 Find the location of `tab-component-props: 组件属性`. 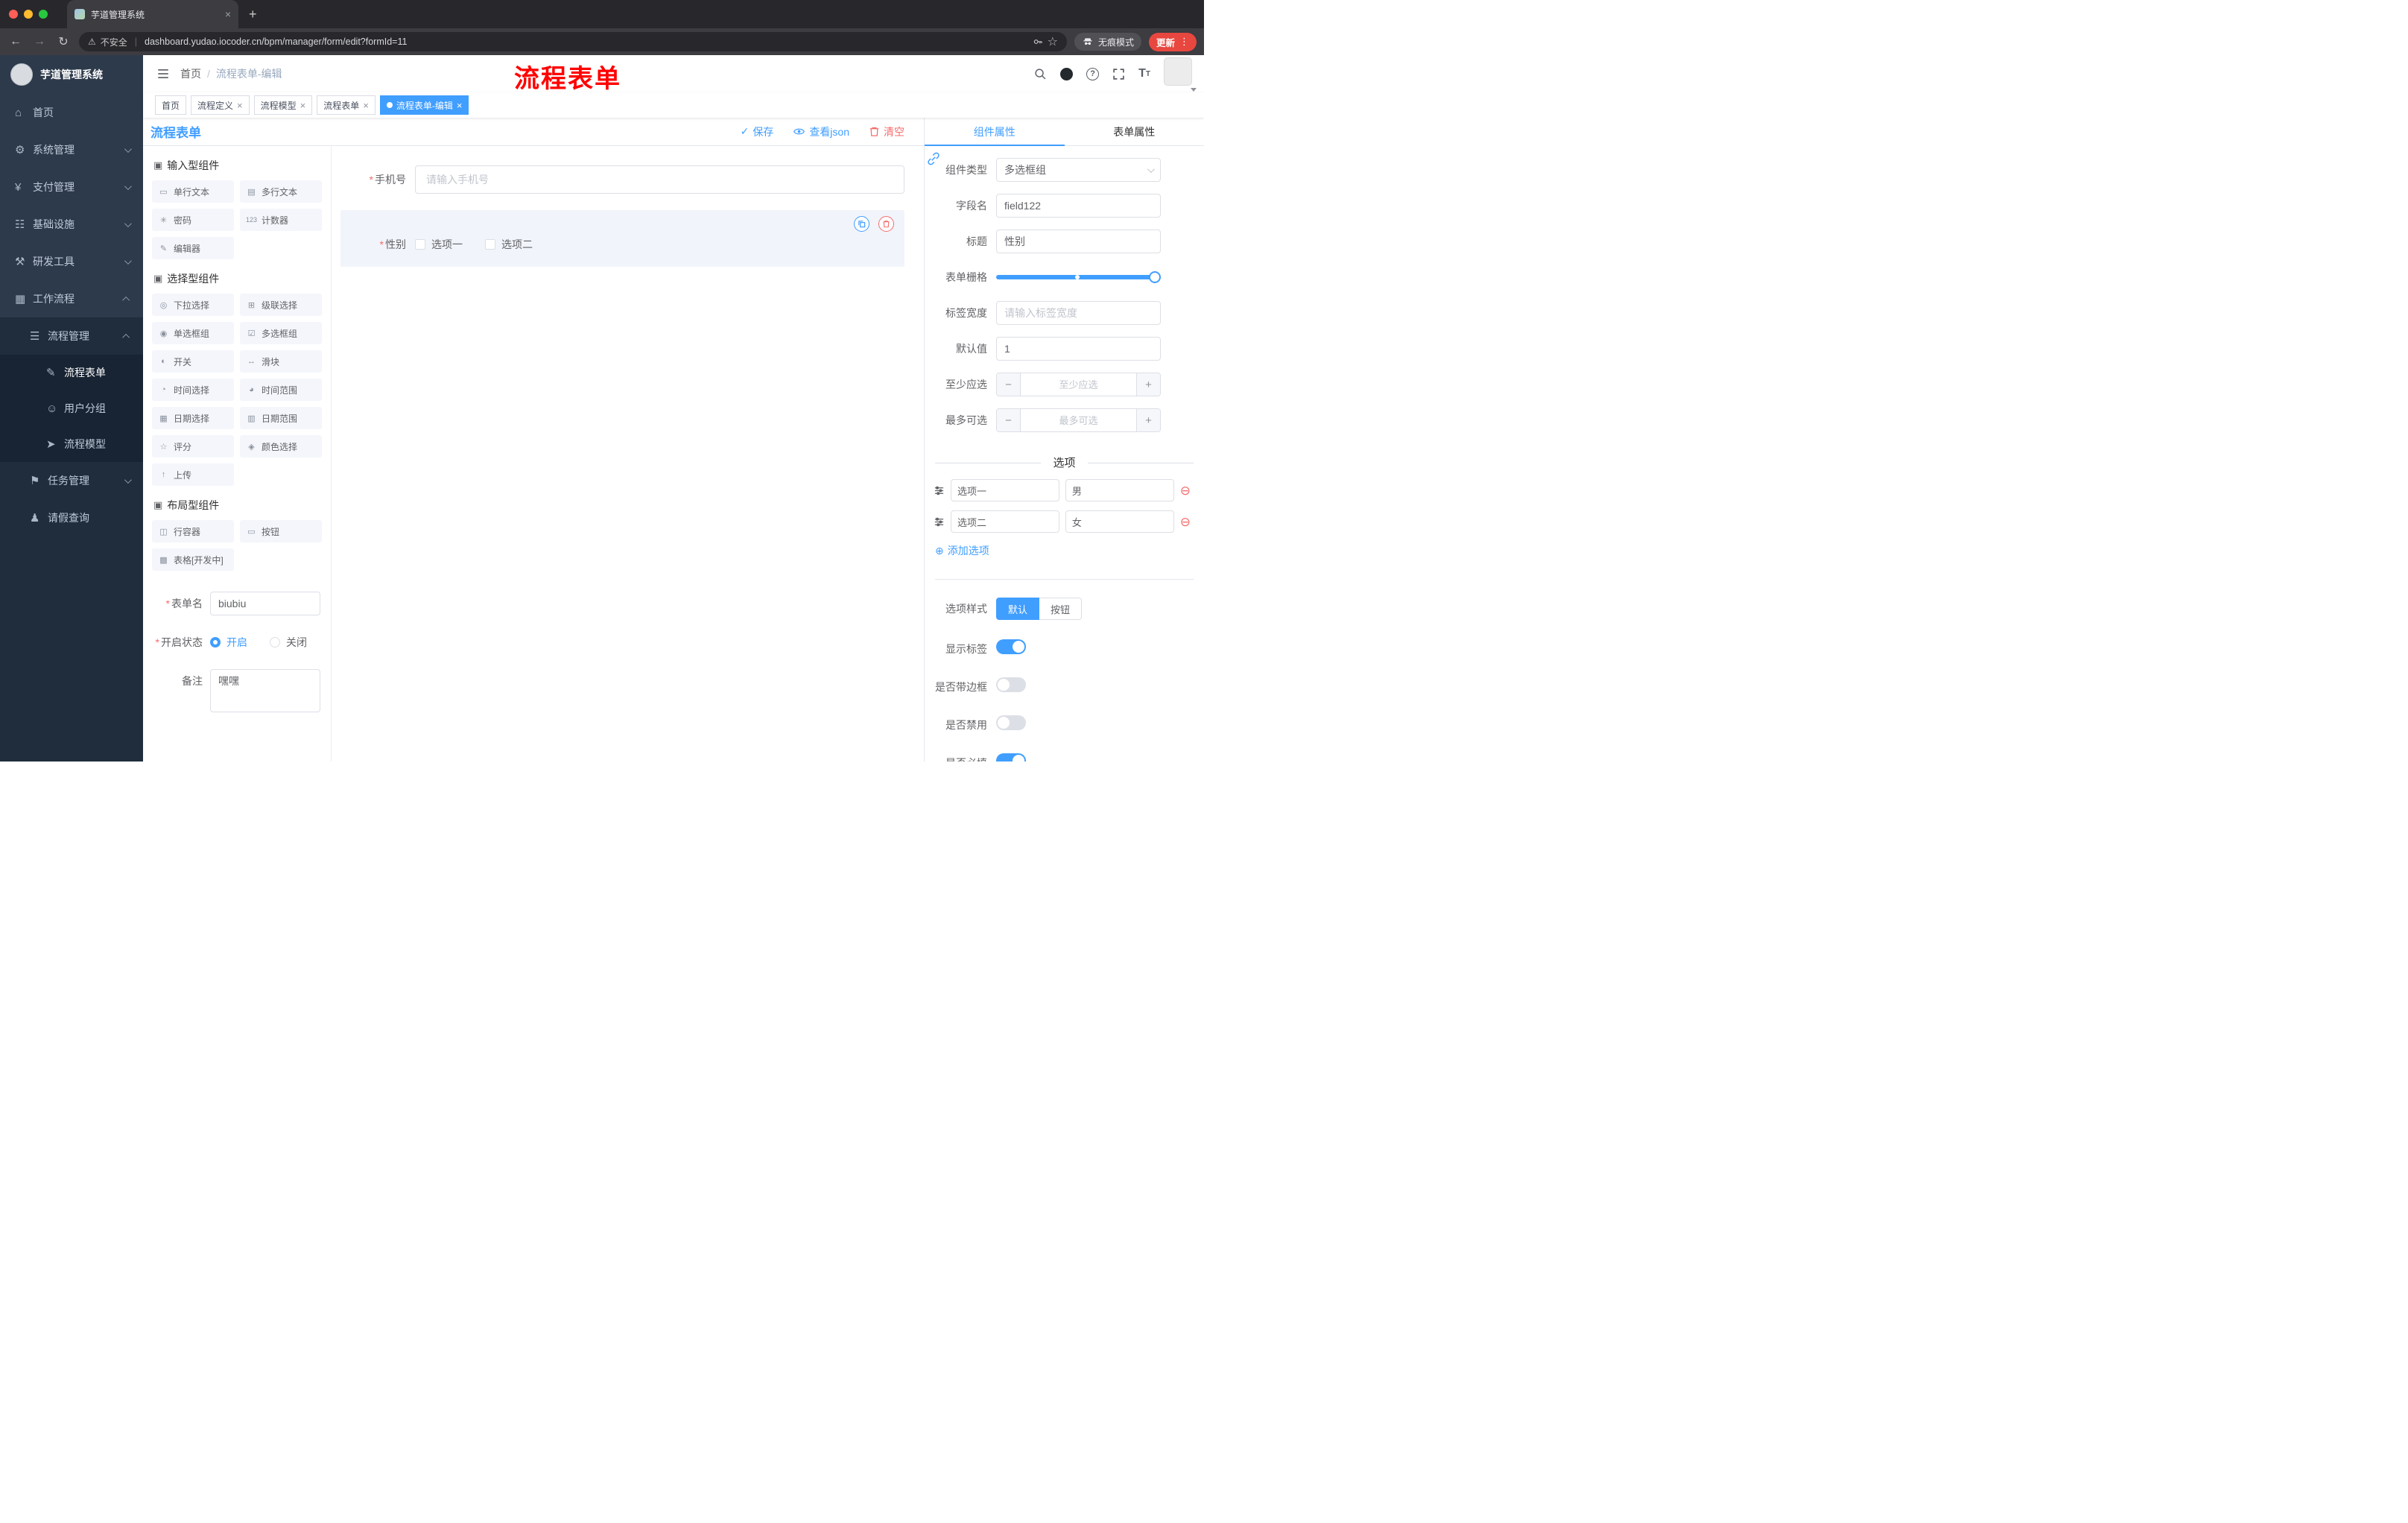

tab-component-props: 组件属性 is located at coordinates (995, 132).